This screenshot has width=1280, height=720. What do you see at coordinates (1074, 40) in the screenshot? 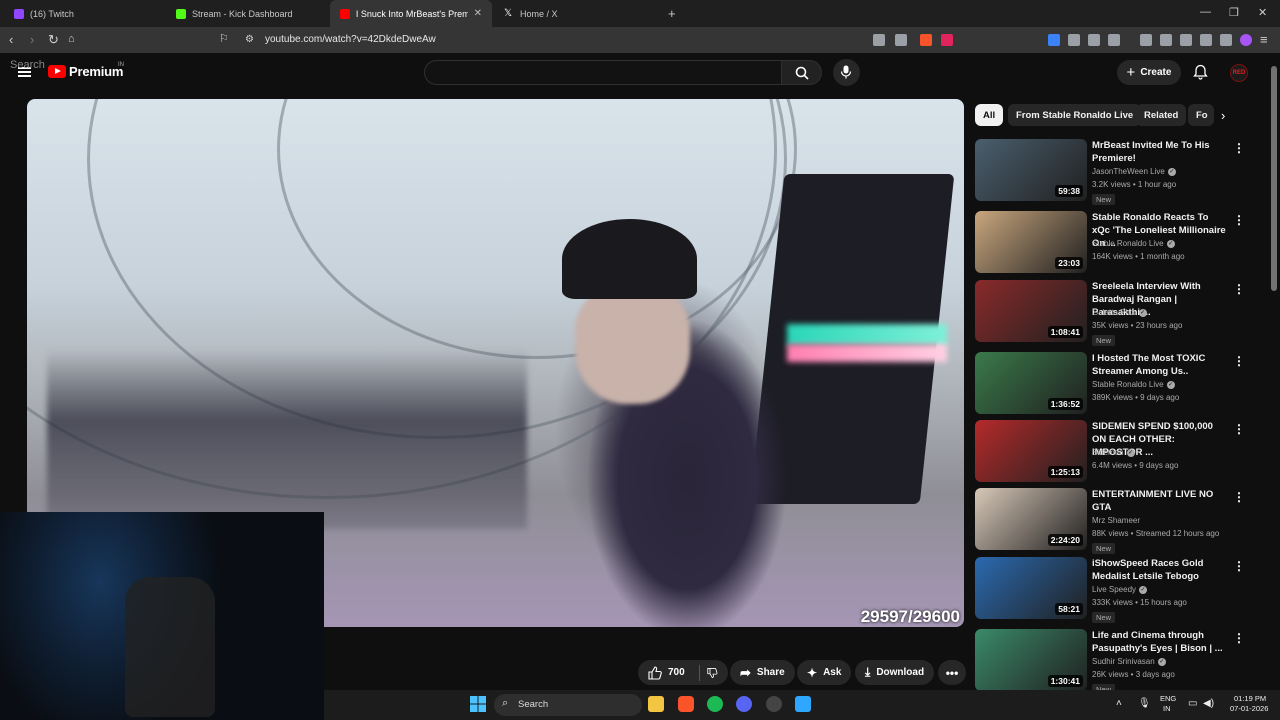
I see `extension-icon` at bounding box center [1074, 40].